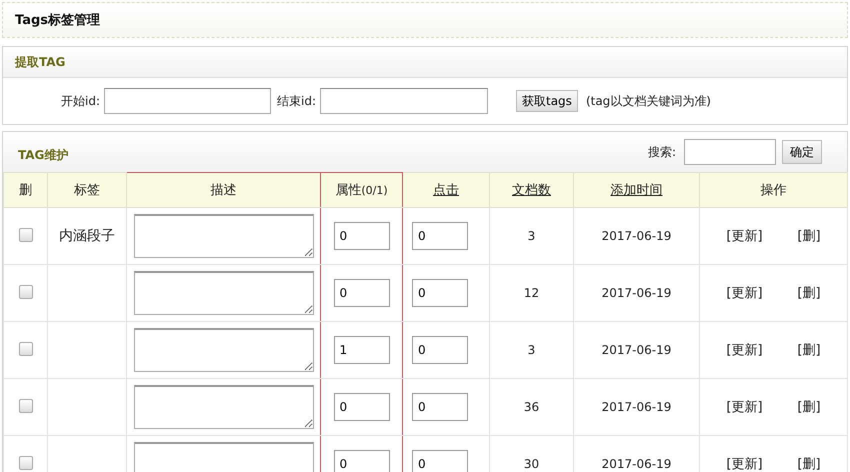  What do you see at coordinates (648, 101) in the screenshot?
I see `fetch-note: (tag以文档关键词为准)` at bounding box center [648, 101].